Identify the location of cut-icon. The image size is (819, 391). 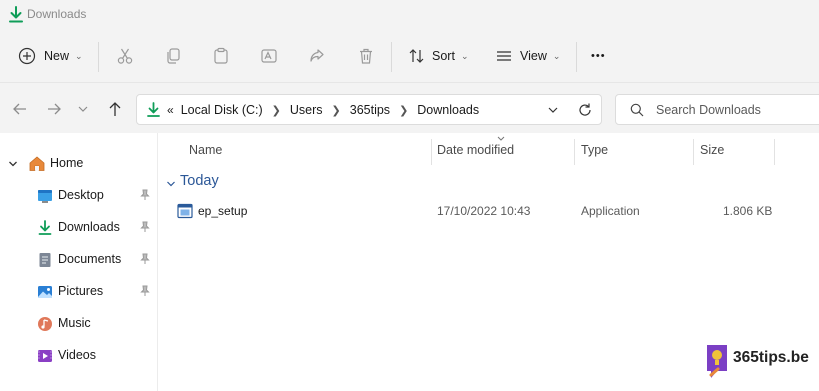
(125, 56).